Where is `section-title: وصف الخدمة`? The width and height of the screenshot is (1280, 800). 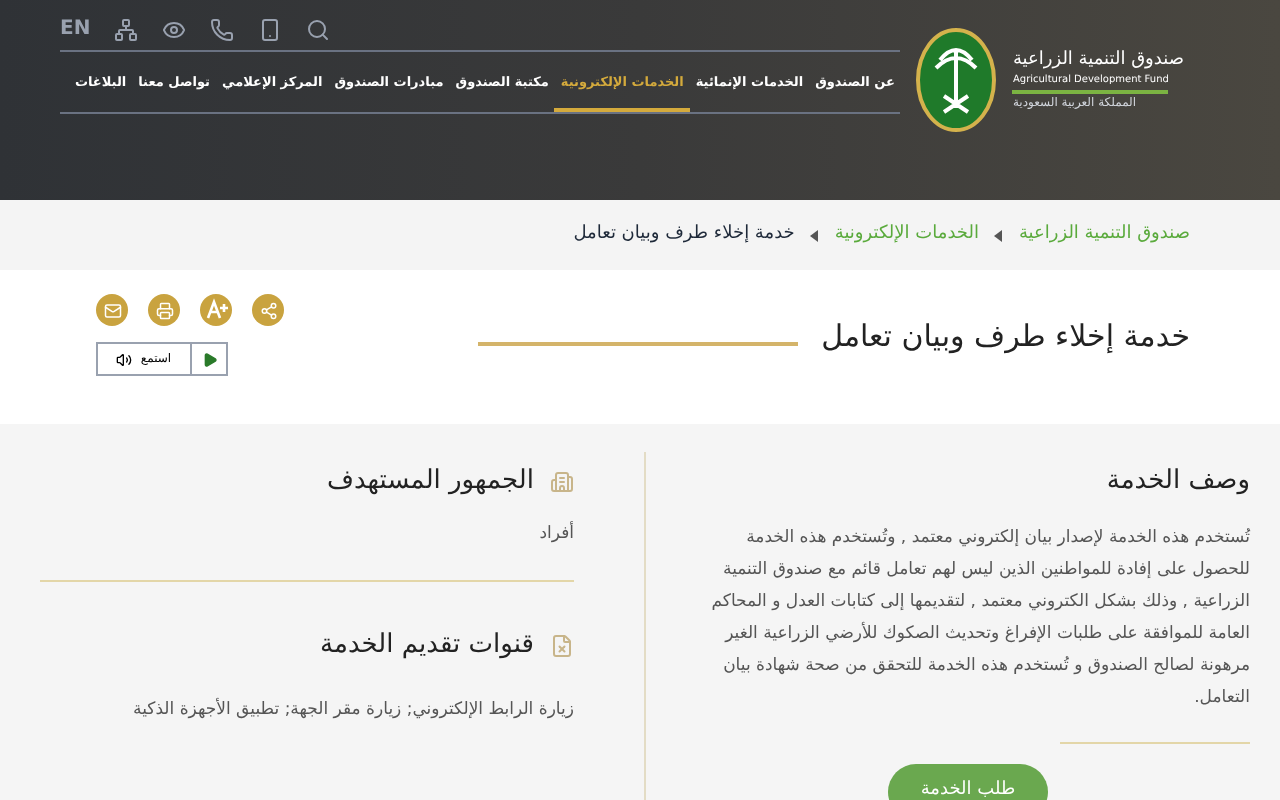
section-title: وصف الخدمة is located at coordinates (1177, 482).